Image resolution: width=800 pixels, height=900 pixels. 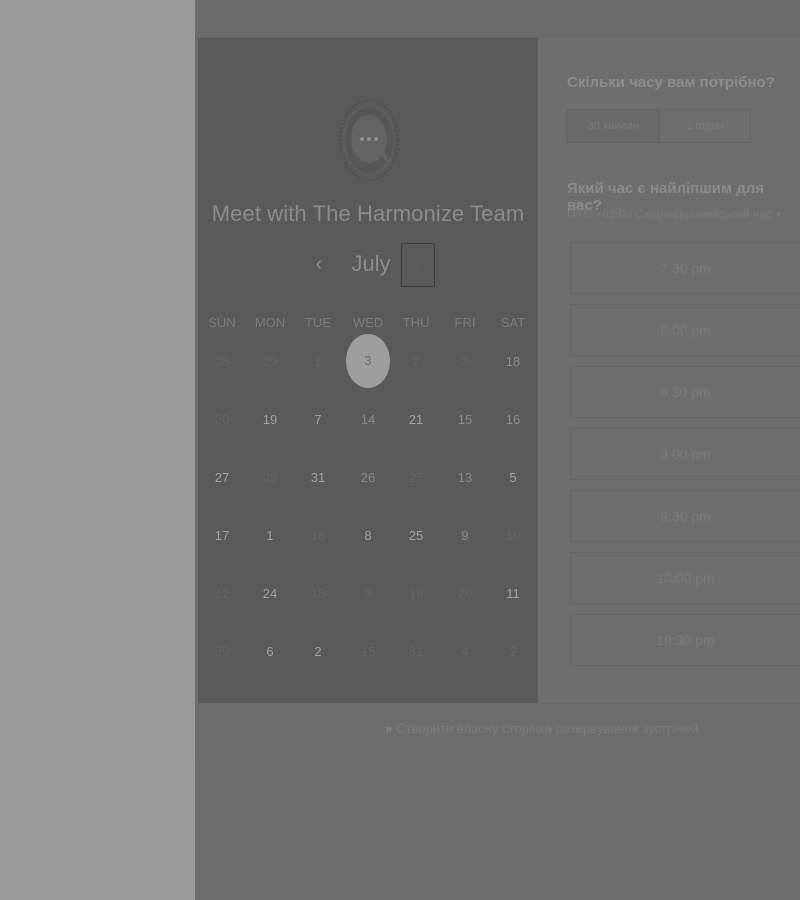 What do you see at coordinates (222, 322) in the screenshot?
I see `weekday-sun: SUN` at bounding box center [222, 322].